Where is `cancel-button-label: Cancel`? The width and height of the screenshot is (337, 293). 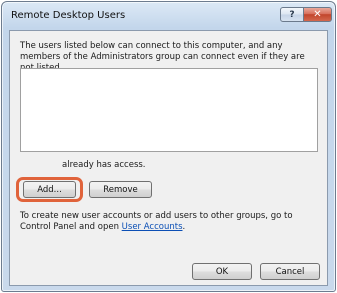 cancel-button-label: Cancel is located at coordinates (290, 271).